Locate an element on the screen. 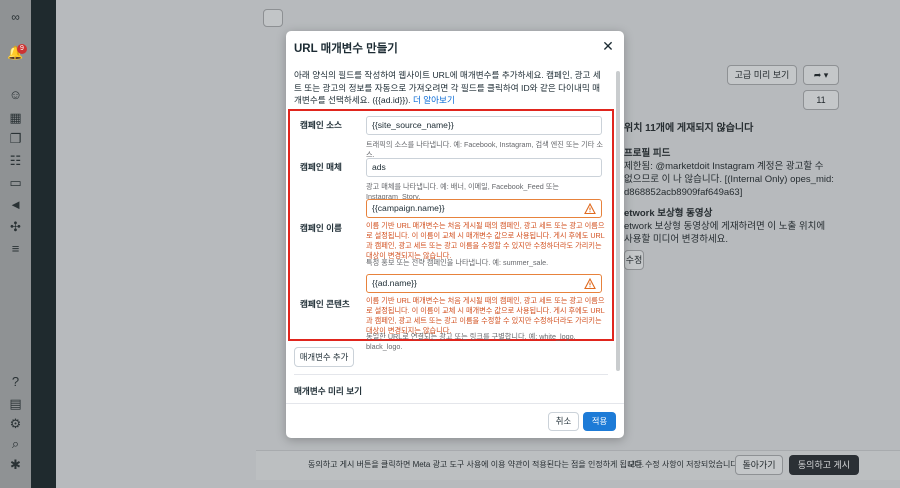 The width and height of the screenshot is (900, 488). back-button: 돌아가기 is located at coordinates (759, 465).